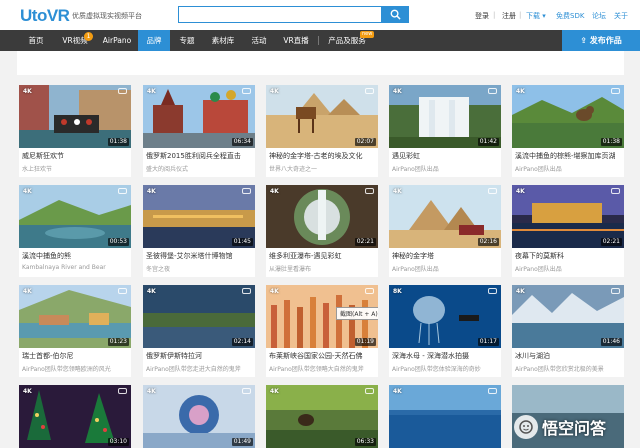 This screenshot has height=448, width=640. Describe the element at coordinates (242, 442) in the screenshot. I see `duration-badge: 01:49` at that location.